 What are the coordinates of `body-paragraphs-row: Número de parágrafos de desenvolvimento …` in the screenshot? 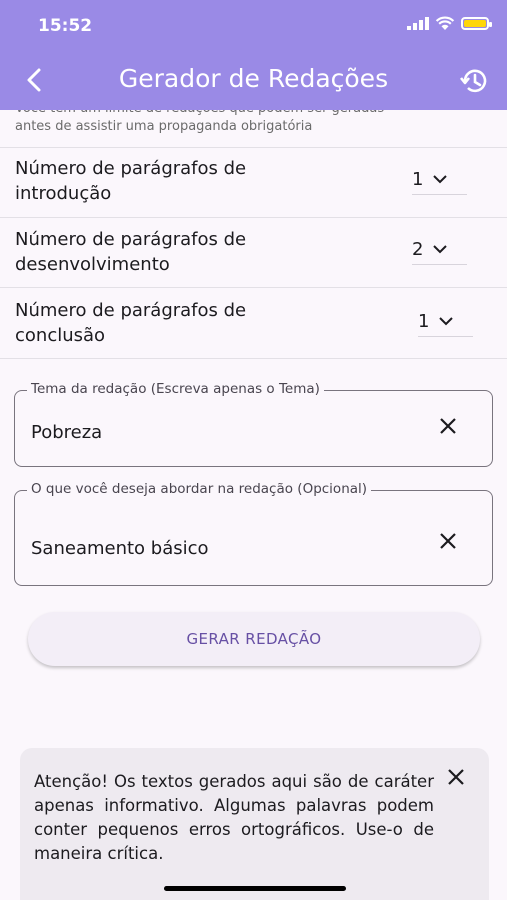 It's located at (253, 252).